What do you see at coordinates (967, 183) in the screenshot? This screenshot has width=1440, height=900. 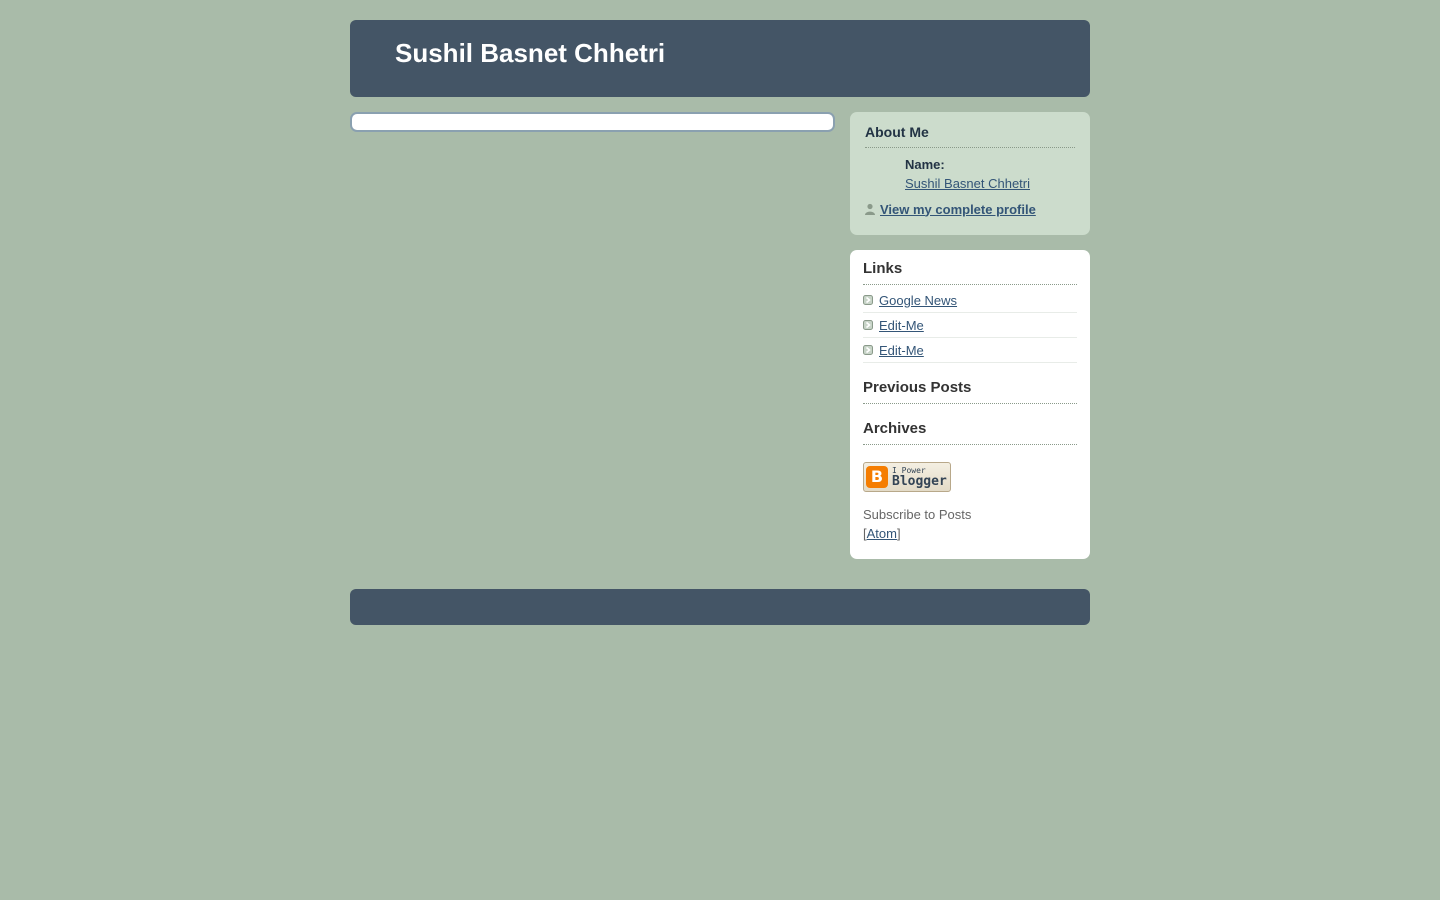 I see `profile-name-link: Sushil Basnet Chhetri` at bounding box center [967, 183].